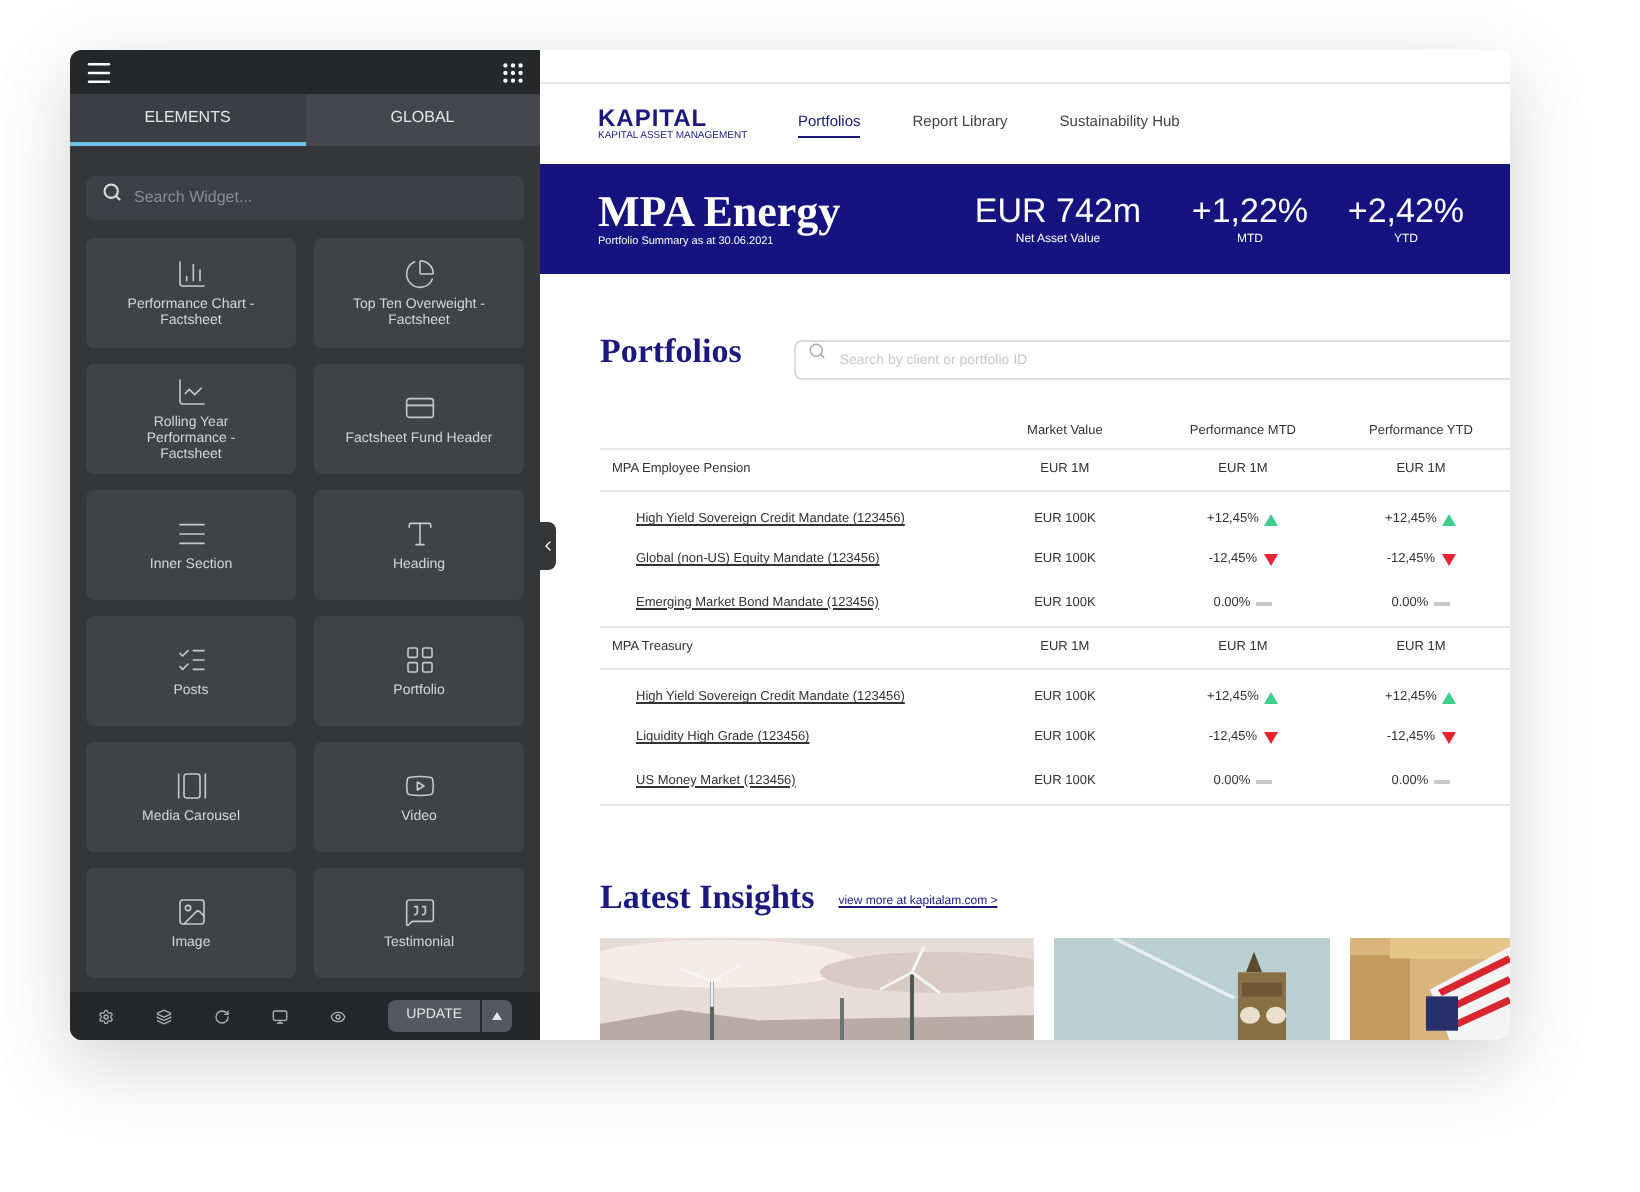  Describe the element at coordinates (419, 273) in the screenshot. I see `pie-chart-icon` at that location.